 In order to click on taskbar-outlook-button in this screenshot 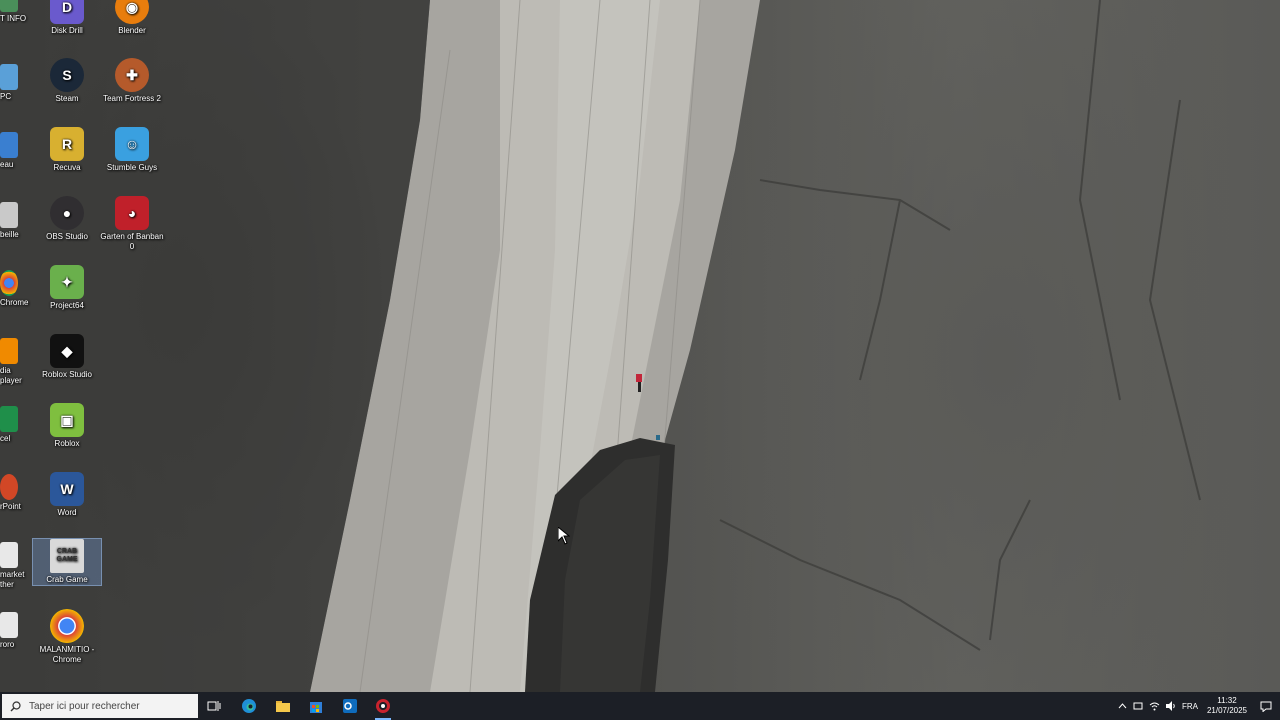, I will do `click(350, 706)`.